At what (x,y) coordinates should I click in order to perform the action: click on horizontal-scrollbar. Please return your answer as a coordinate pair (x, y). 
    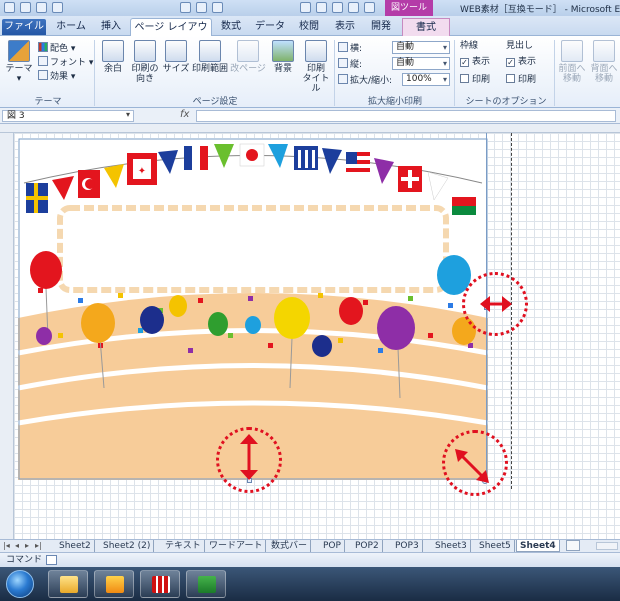
    Looking at the image, I should click on (607, 546).